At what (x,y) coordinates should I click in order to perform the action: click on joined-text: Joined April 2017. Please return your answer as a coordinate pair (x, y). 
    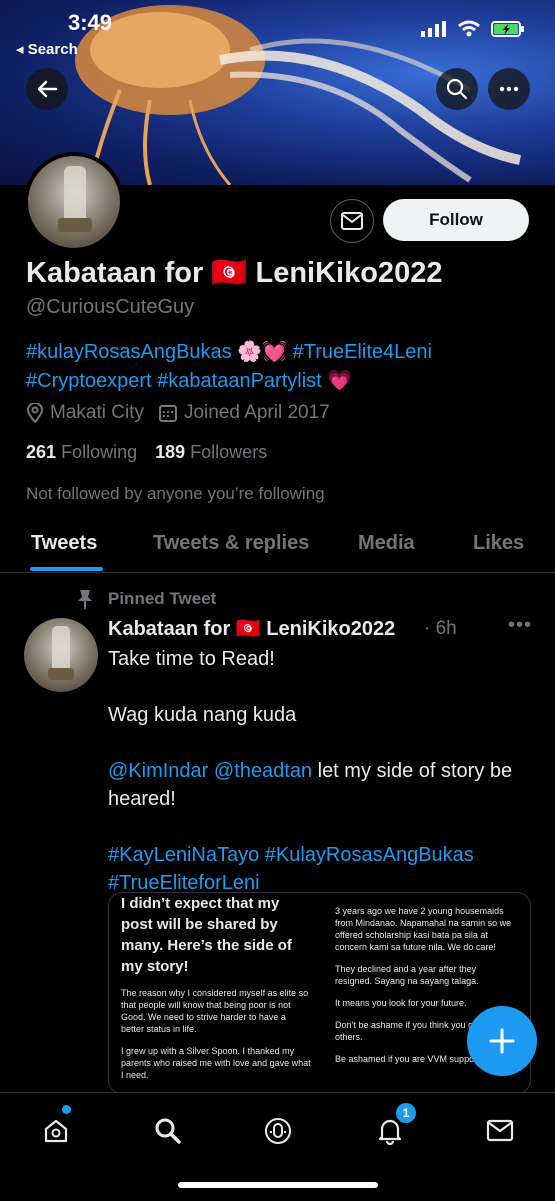
    Looking at the image, I should click on (256, 412).